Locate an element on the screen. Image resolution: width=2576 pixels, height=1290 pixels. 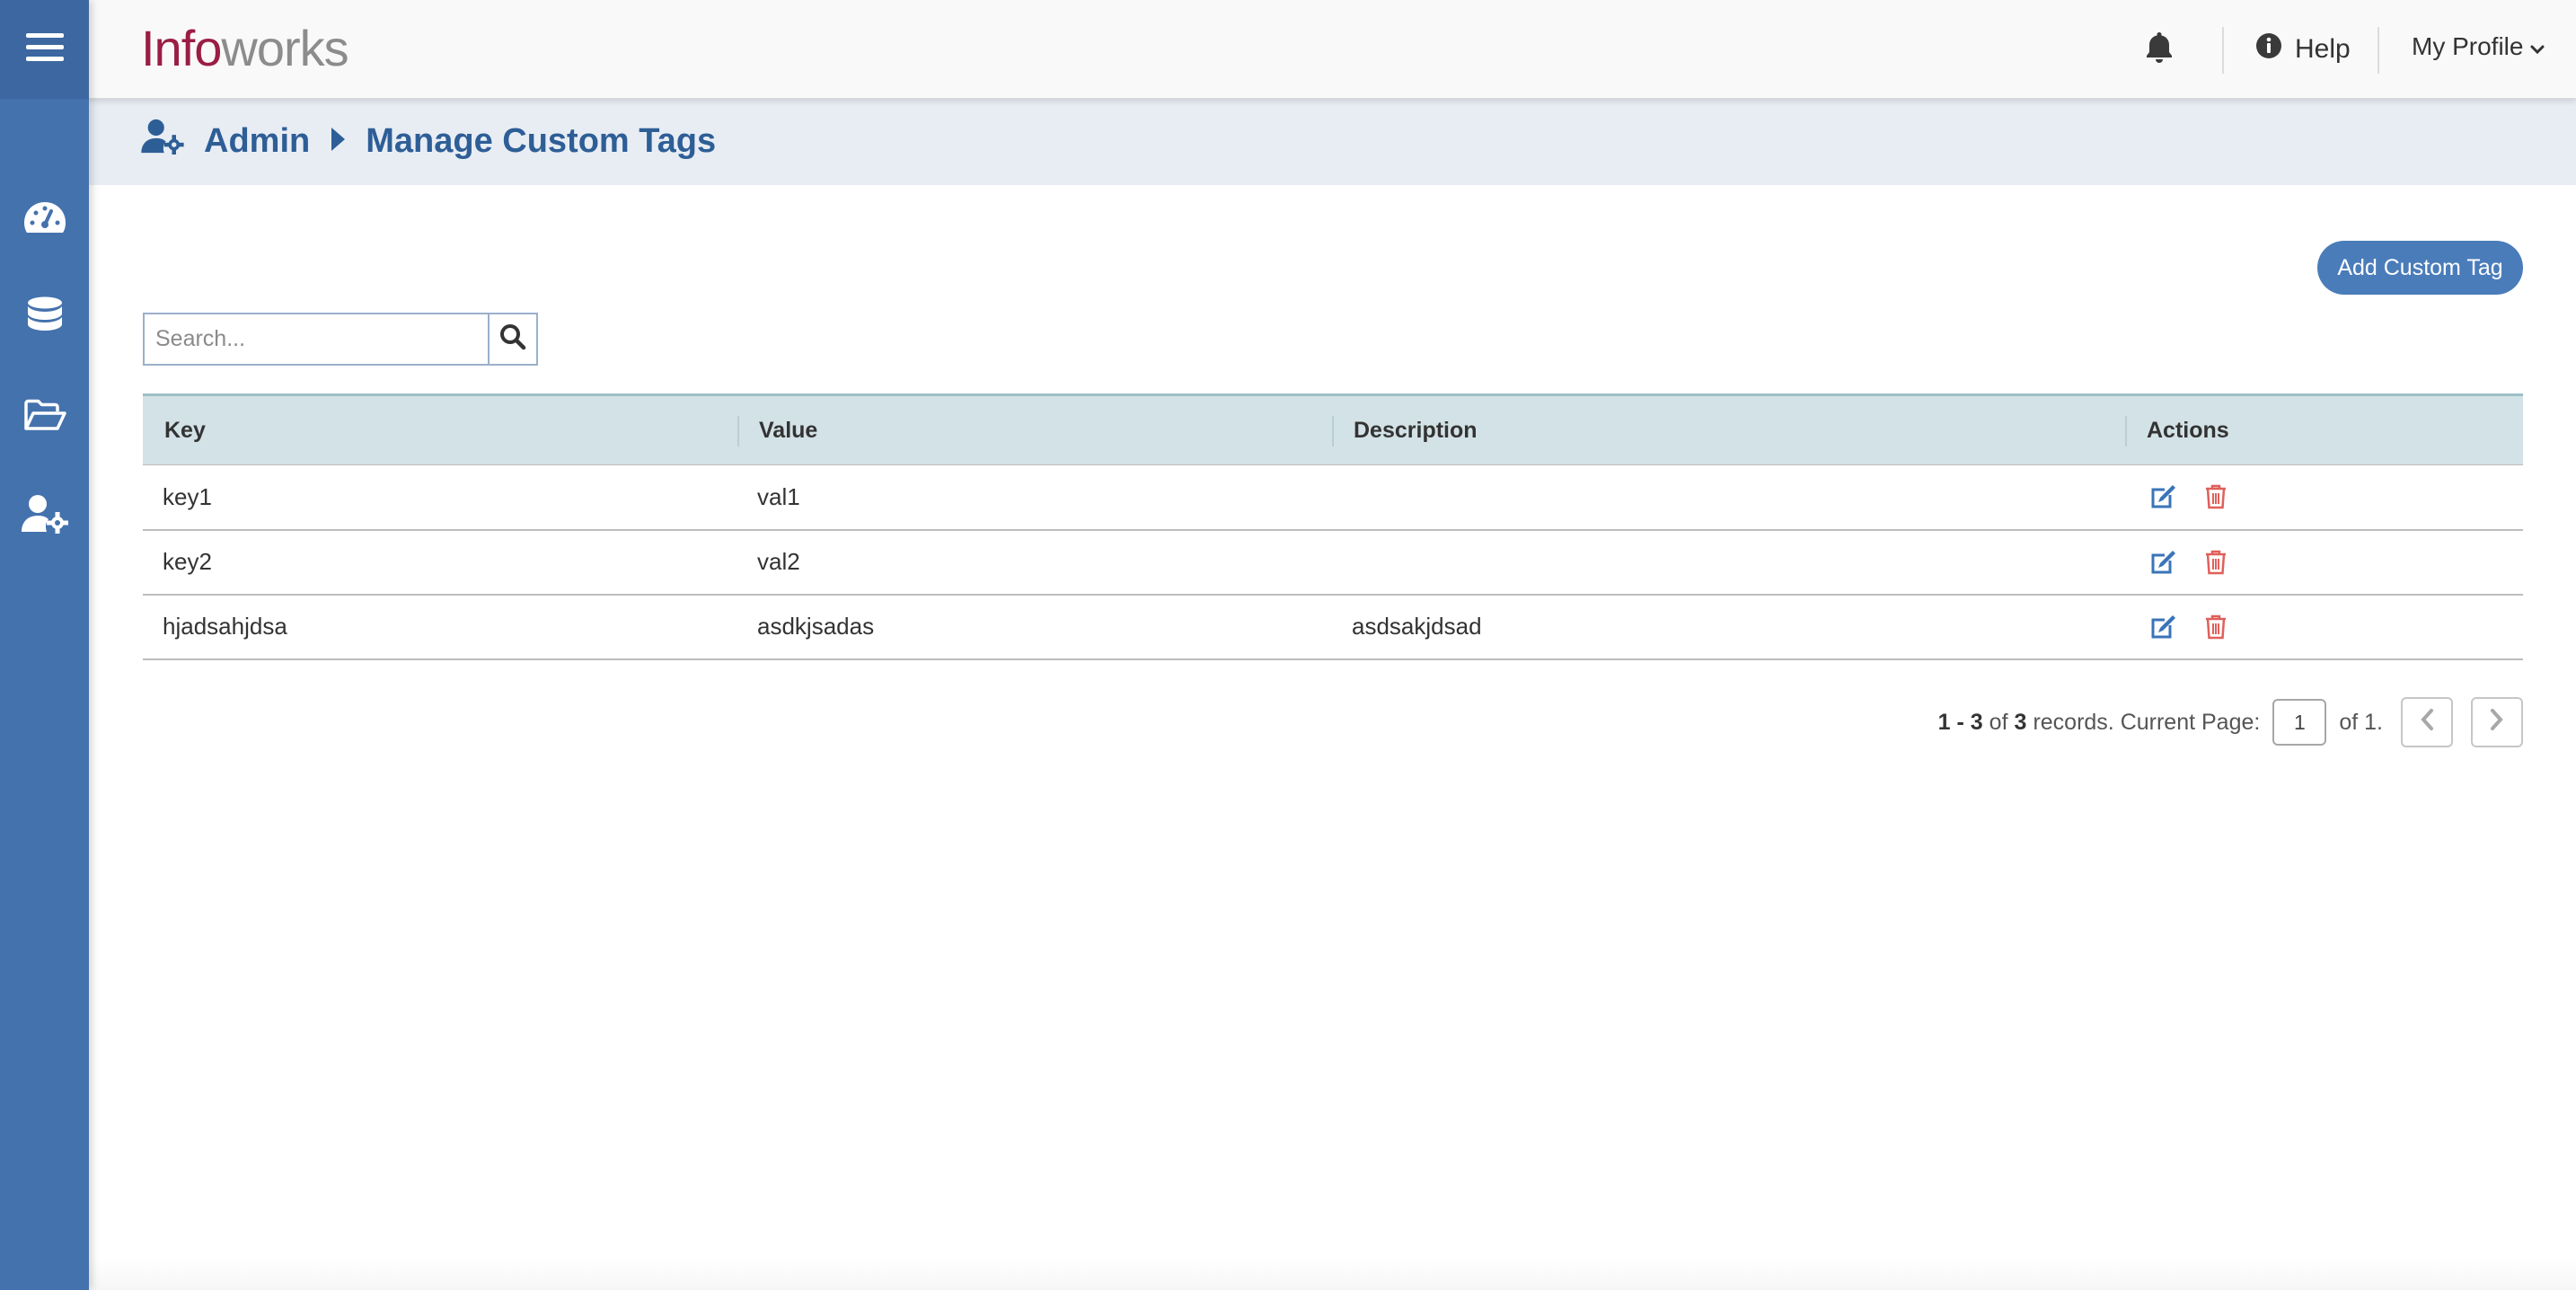
info-circle-icon is located at coordinates (2268, 49).